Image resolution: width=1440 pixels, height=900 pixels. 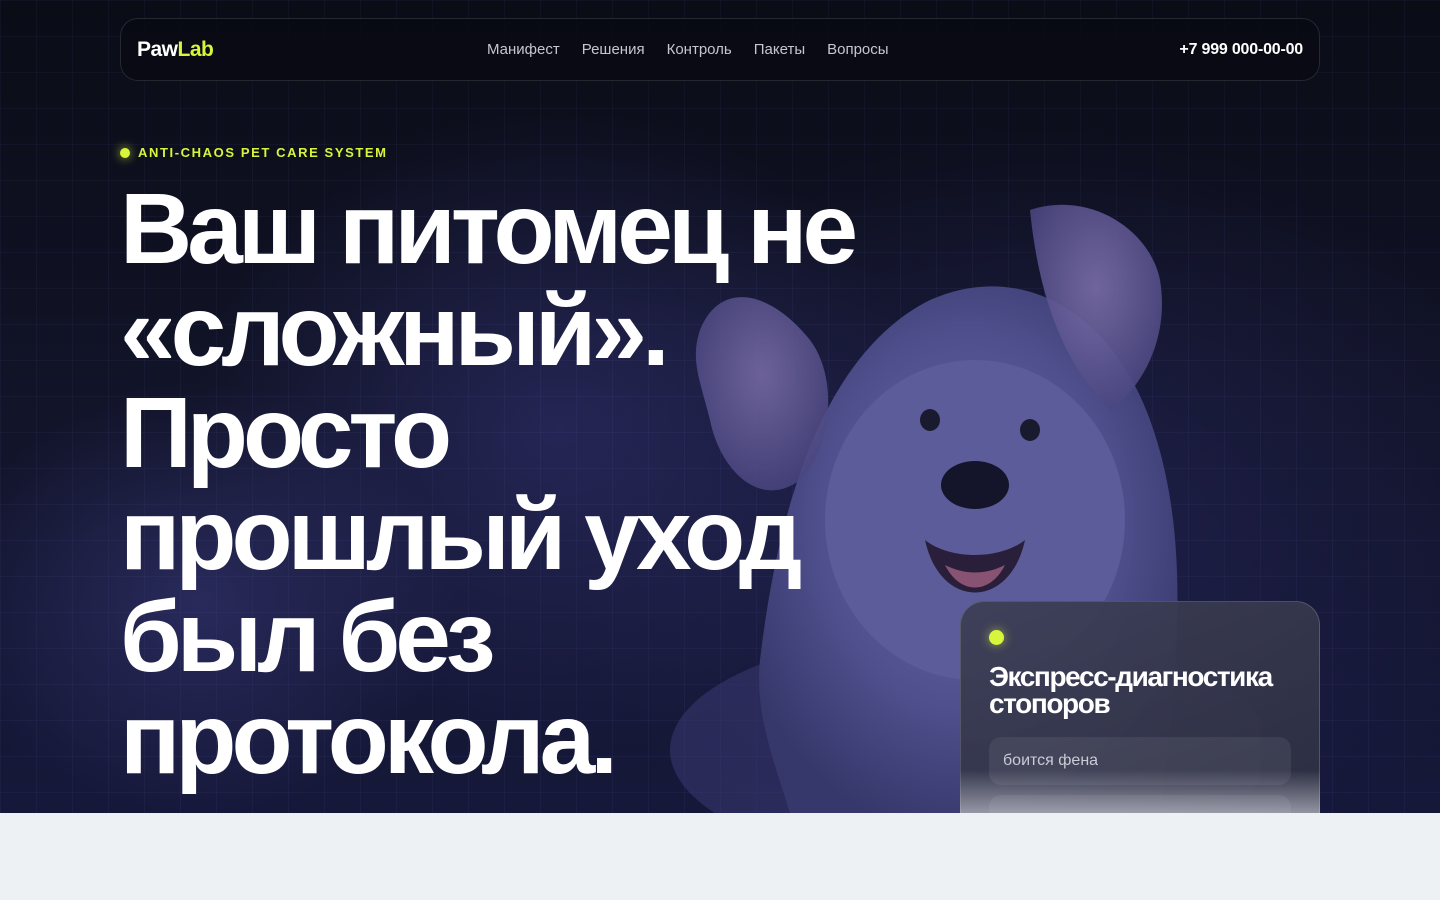 What do you see at coordinates (461, 535) in the screenshot?
I see `headline-line: прошлый уход` at bounding box center [461, 535].